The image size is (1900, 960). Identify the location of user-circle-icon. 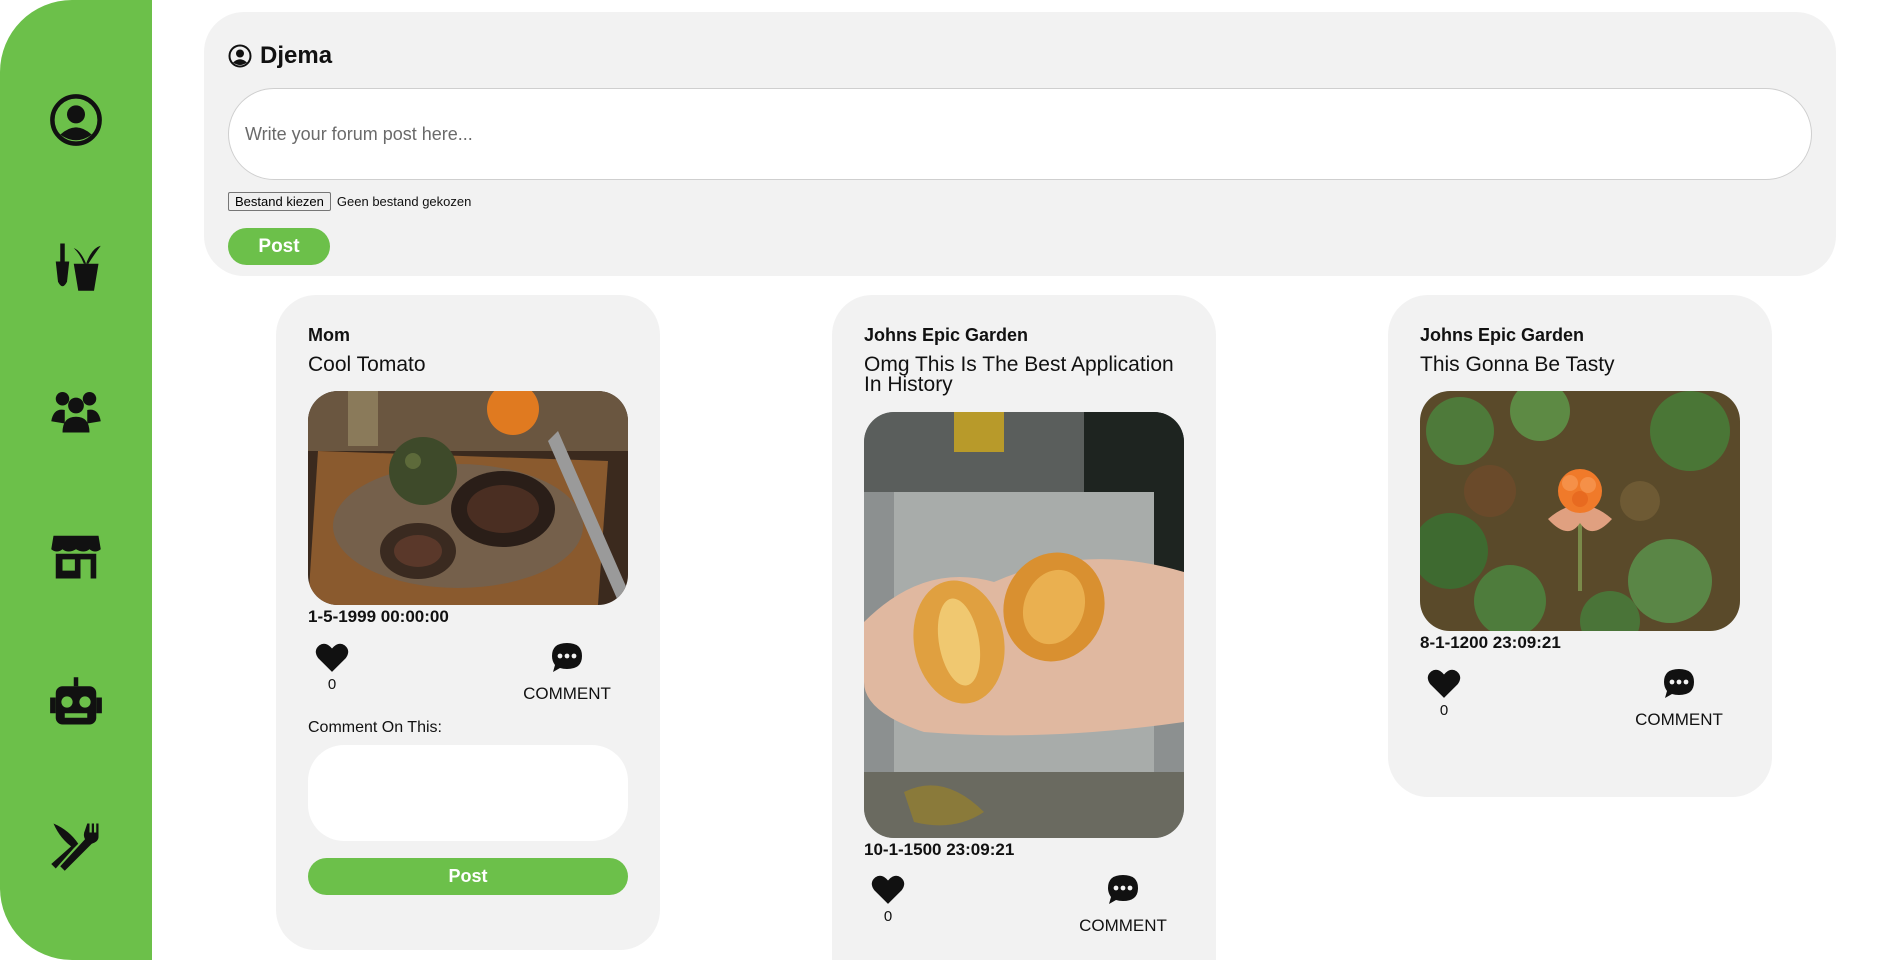
(240, 56).